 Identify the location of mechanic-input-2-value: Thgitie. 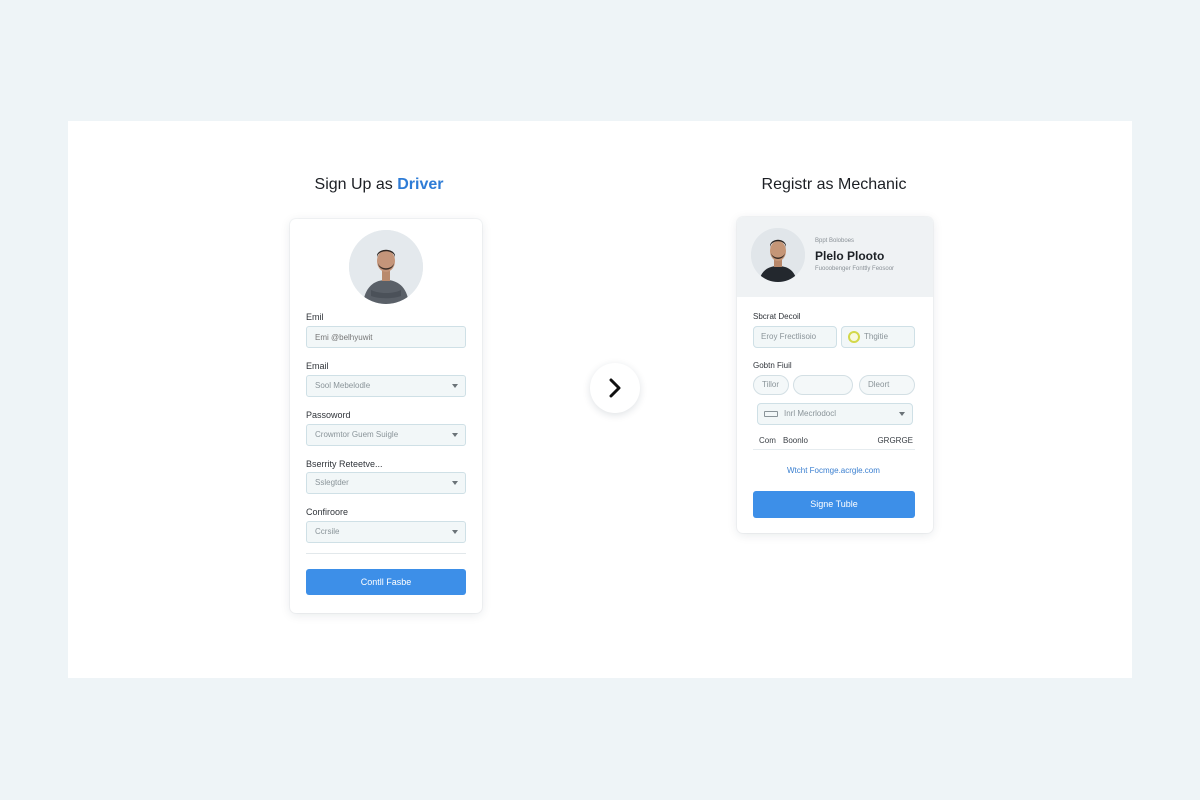
(876, 336).